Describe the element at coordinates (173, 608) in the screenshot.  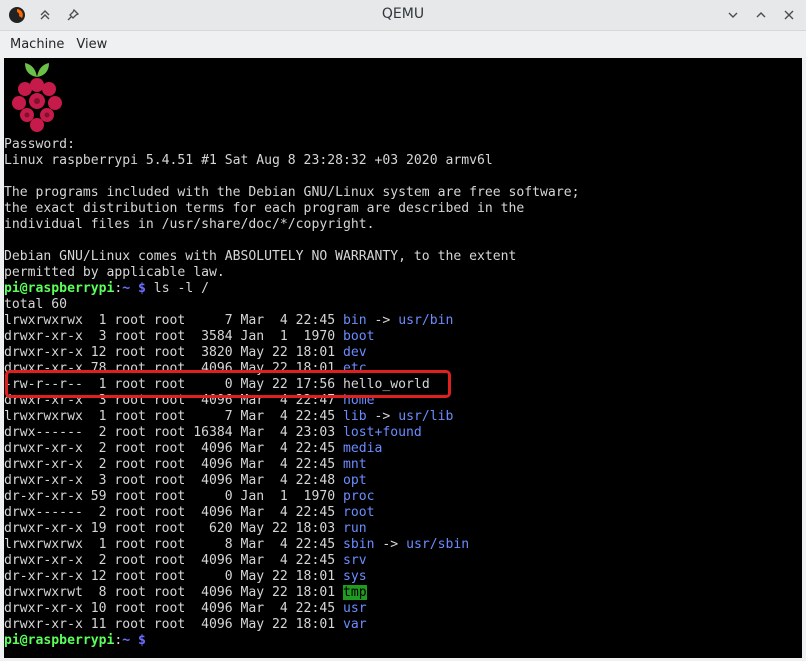
I see `entry-meta: drwxr-xr-x 10 root root 4096 Mar 4 22:45` at that location.